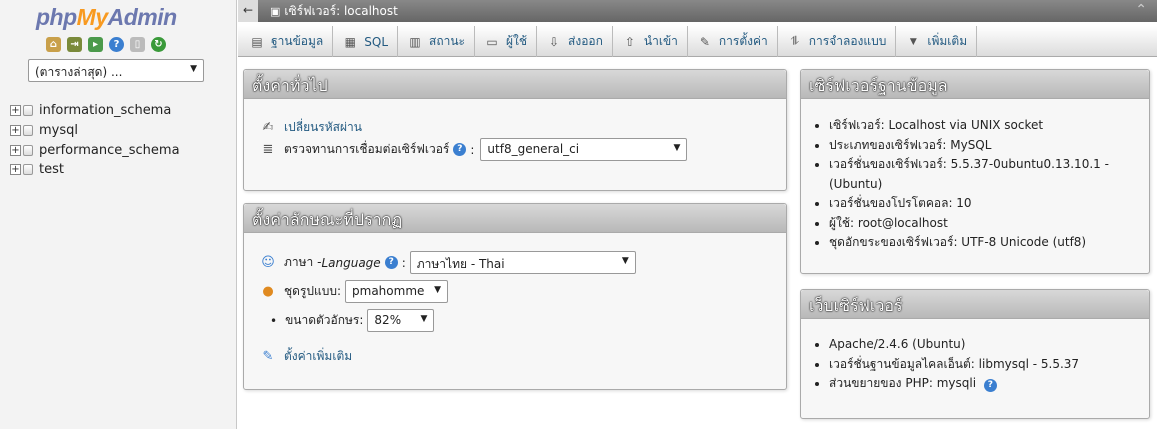  Describe the element at coordinates (913, 41) in the screenshot. I see `more-chevron-icon: ▼` at that location.